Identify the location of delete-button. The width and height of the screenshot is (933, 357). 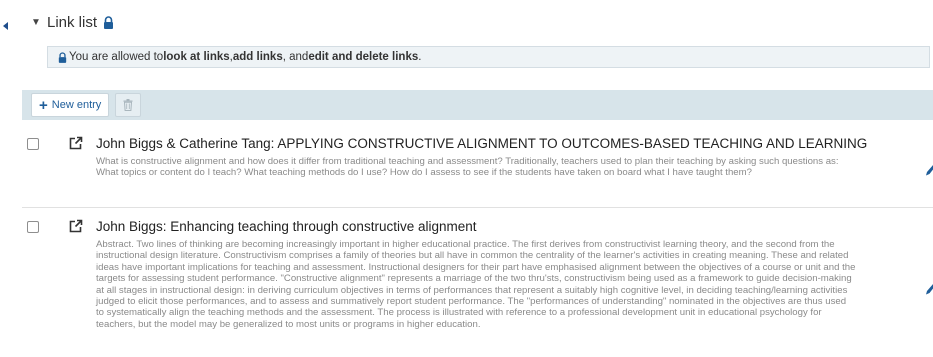
(128, 105).